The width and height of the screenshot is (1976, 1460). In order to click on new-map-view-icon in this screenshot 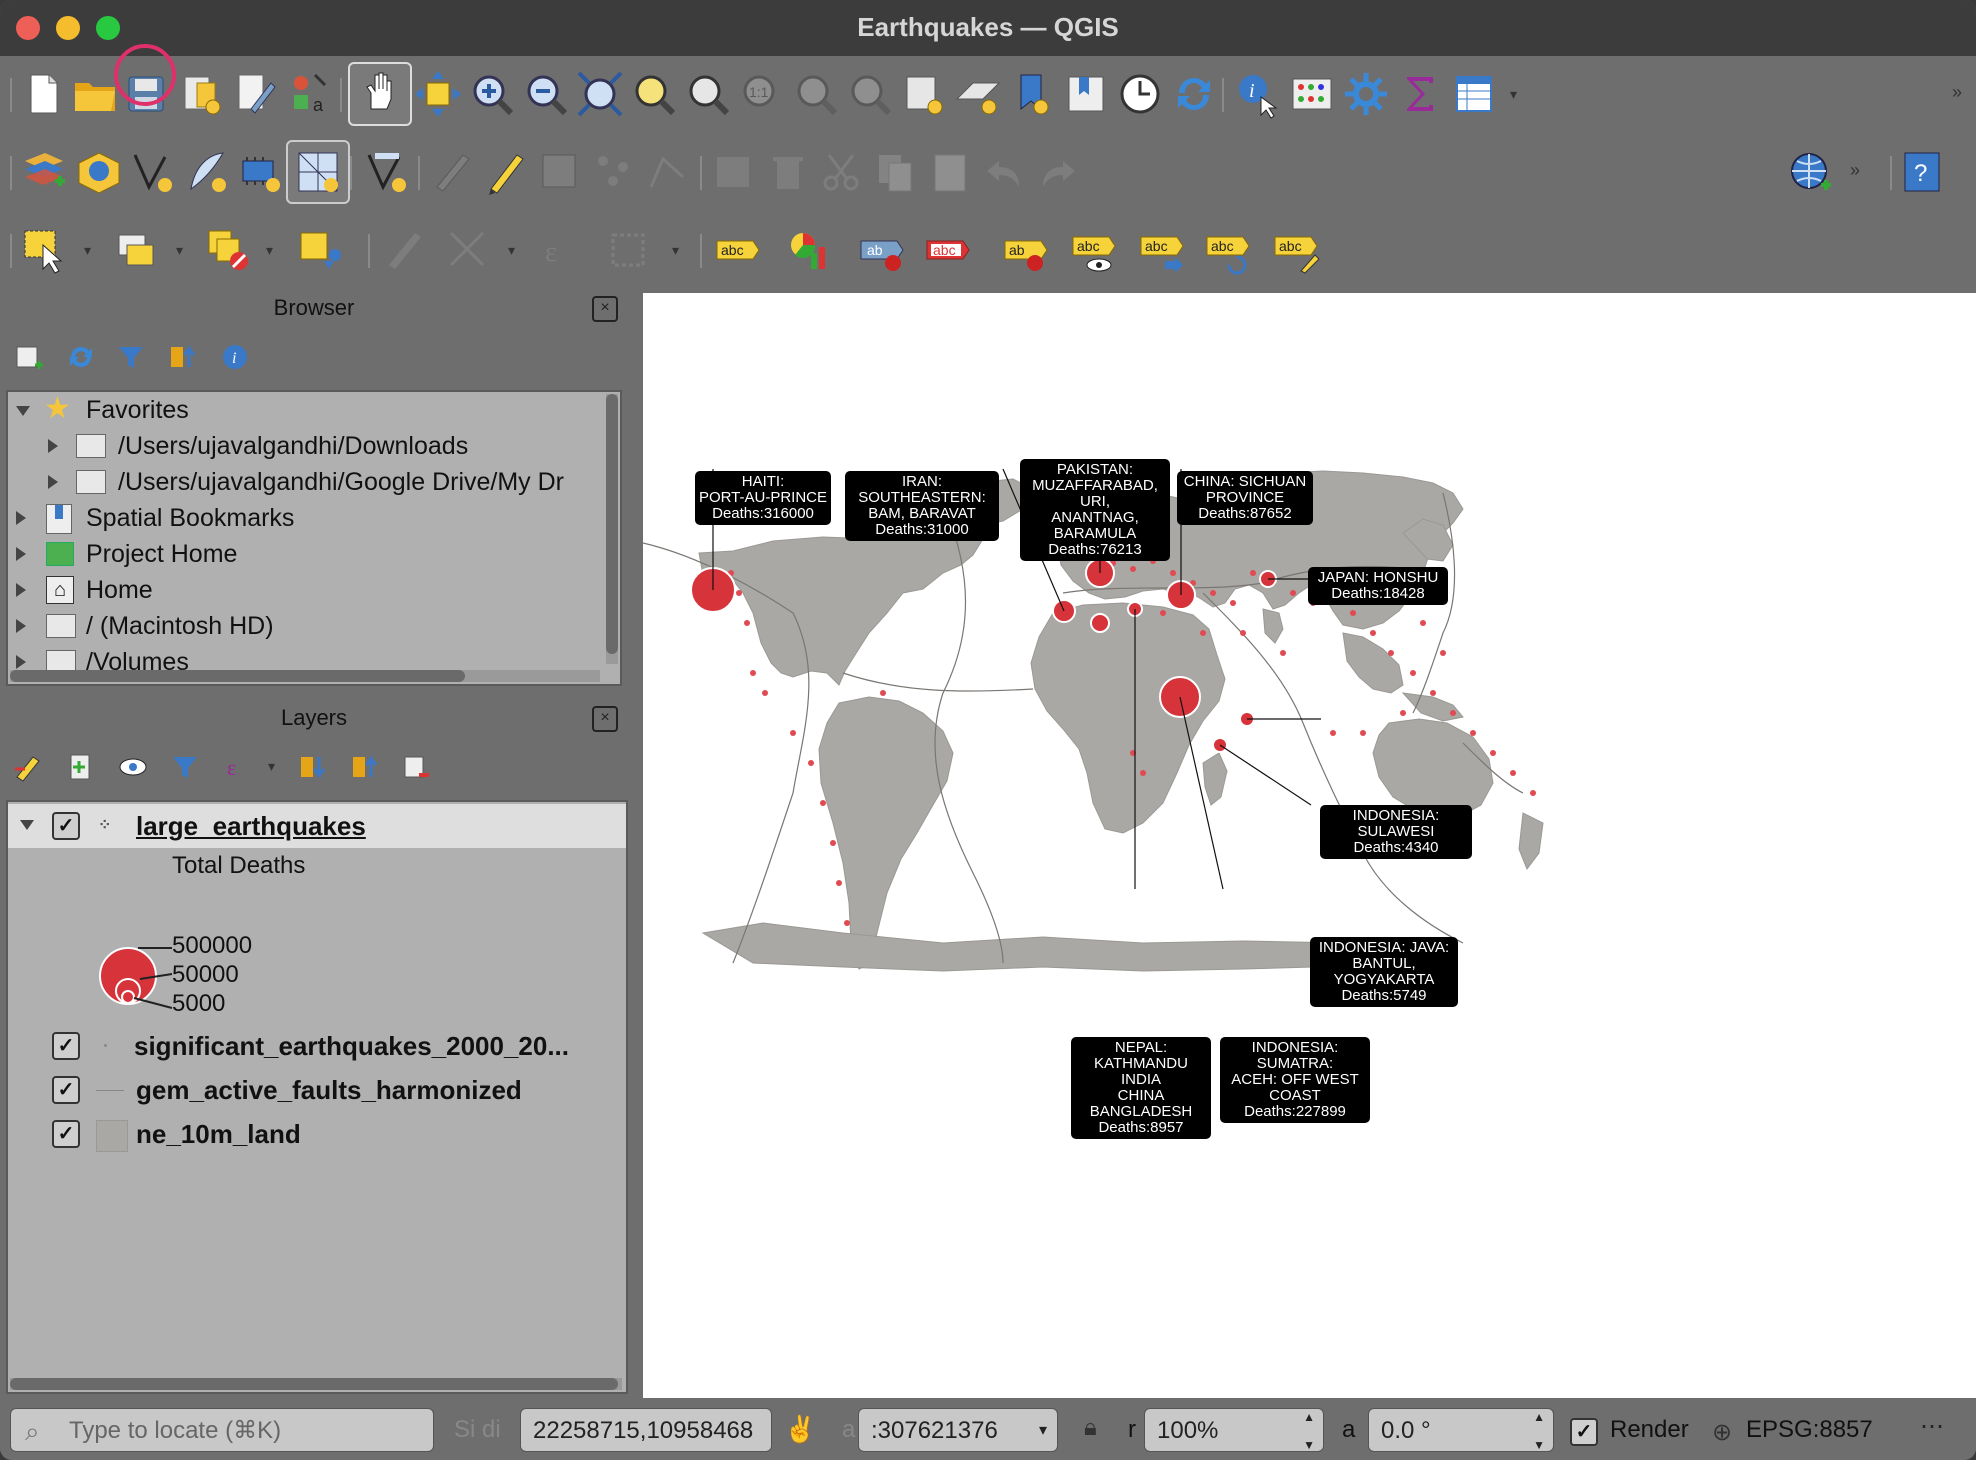, I will do `click(924, 94)`.